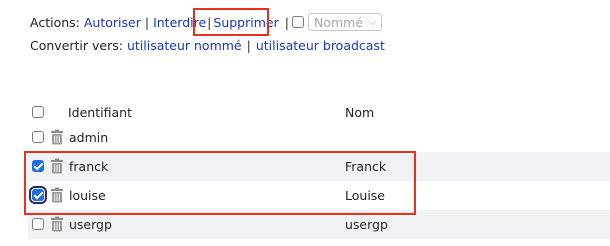 The image size is (610, 246). I want to click on actions-label: Actions:, so click(55, 22).